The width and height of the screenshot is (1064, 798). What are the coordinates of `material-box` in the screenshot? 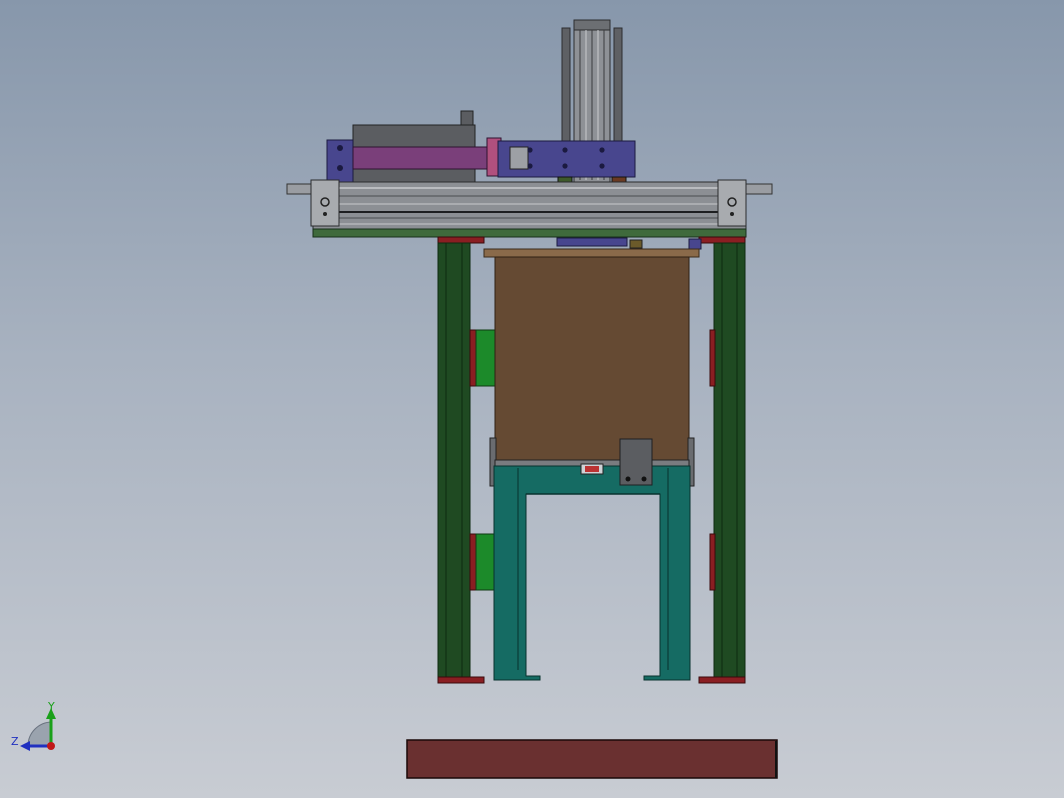 It's located at (591, 362).